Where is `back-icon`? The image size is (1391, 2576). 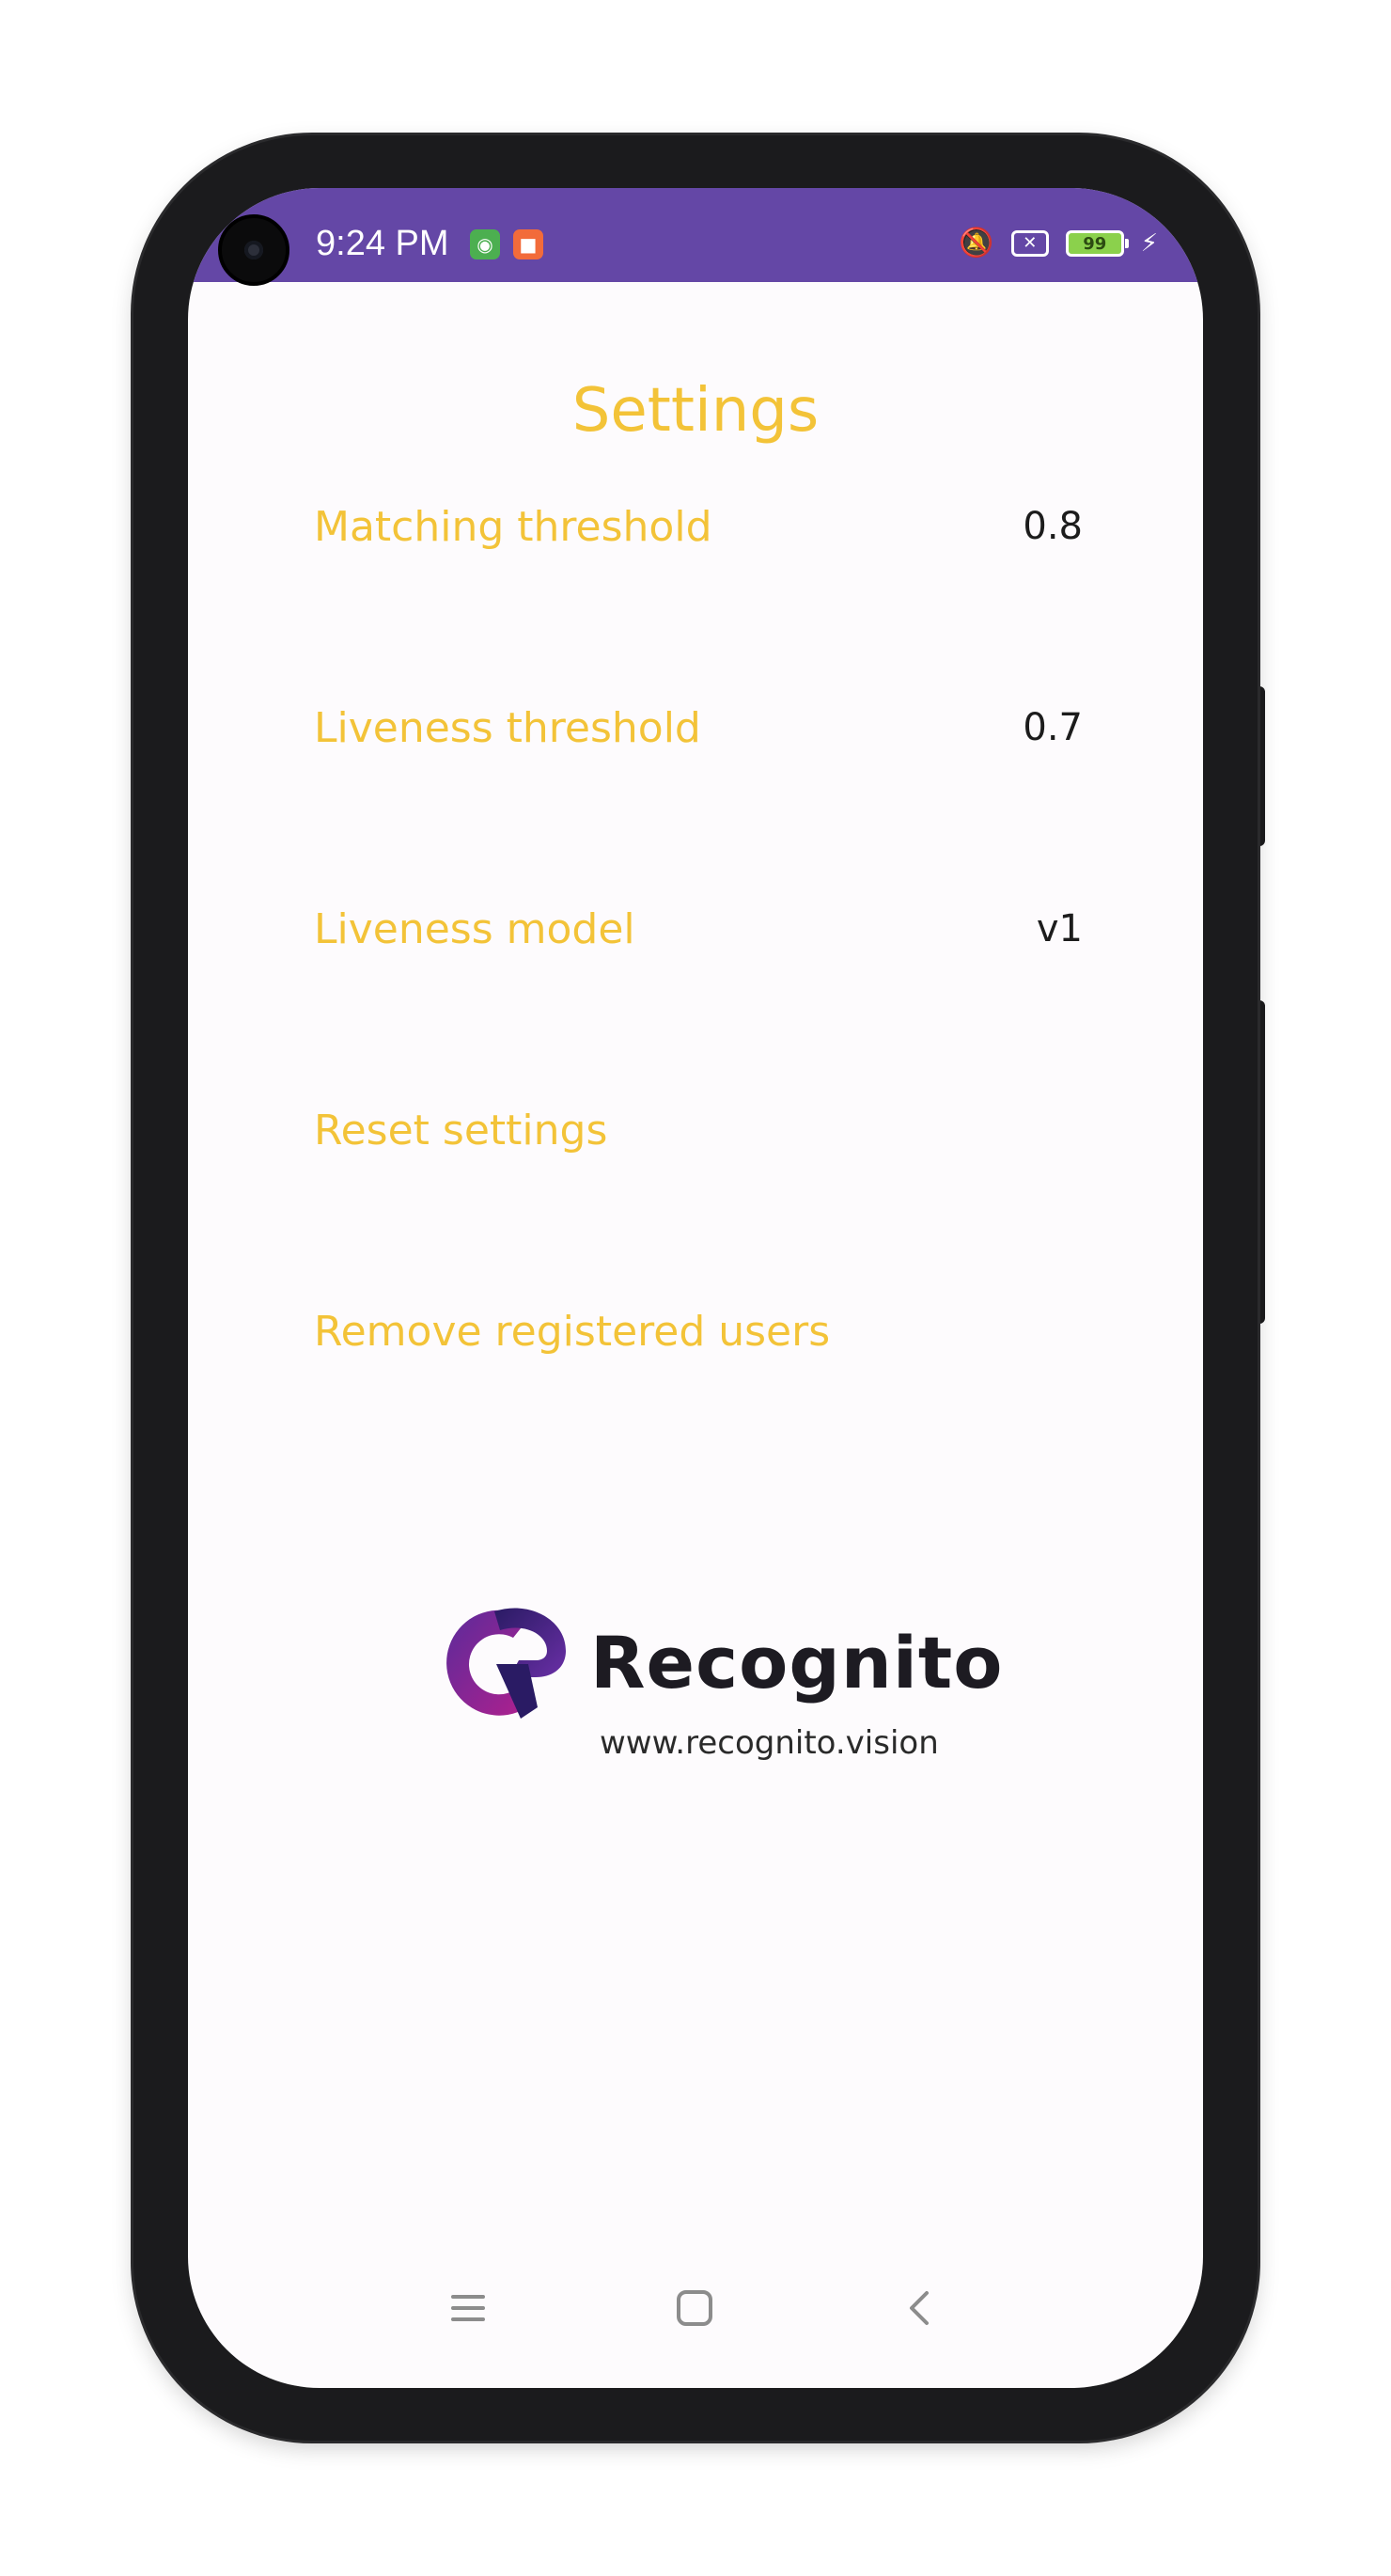
back-icon is located at coordinates (919, 2308).